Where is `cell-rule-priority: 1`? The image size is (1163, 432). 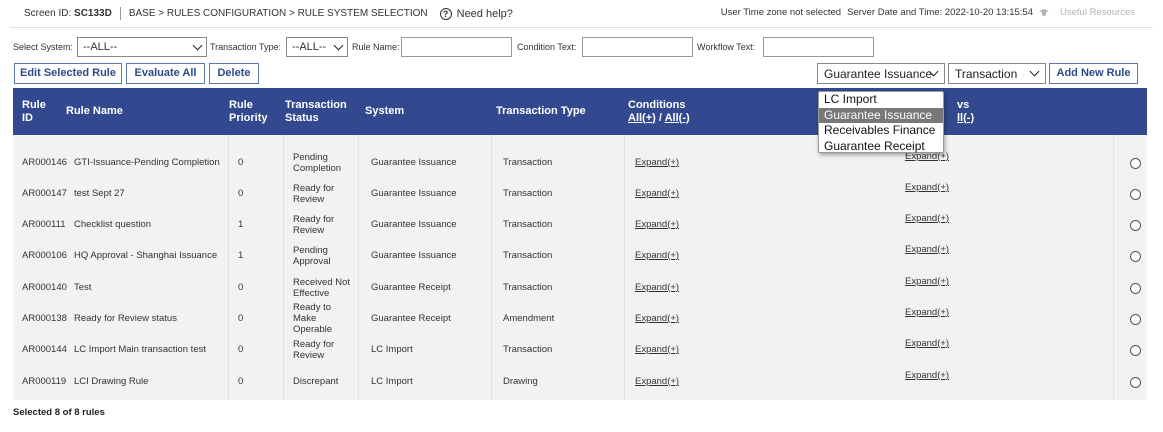 cell-rule-priority: 1 is located at coordinates (241, 224).